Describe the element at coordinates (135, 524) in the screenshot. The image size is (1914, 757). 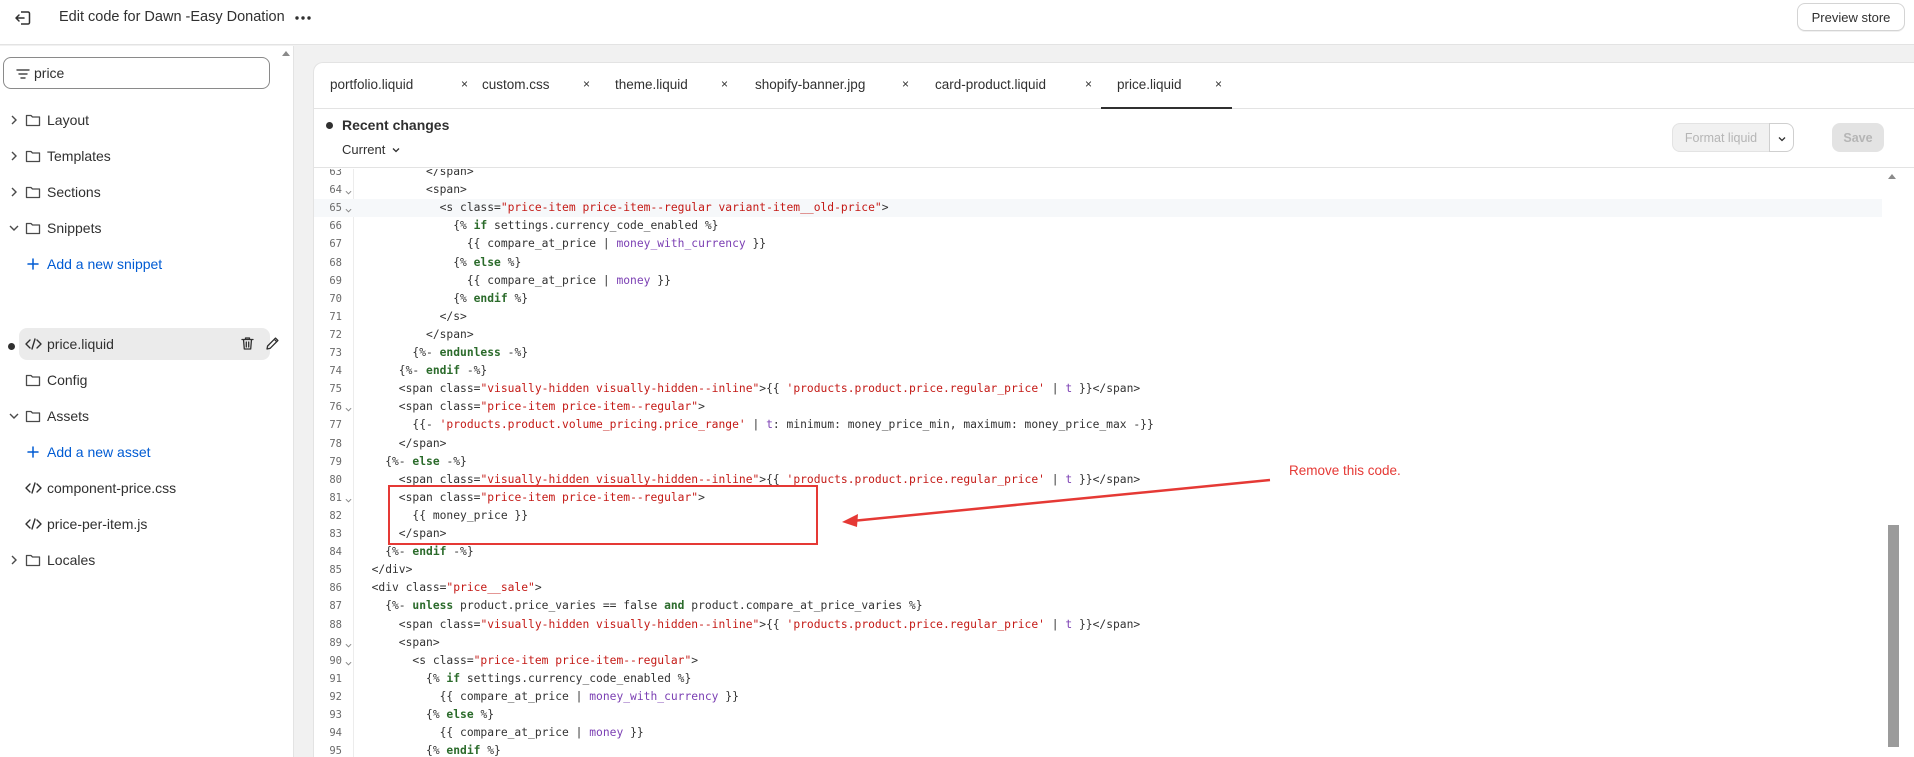
I see `sidebar-item-price-per-item-js: price-per-item.js` at that location.